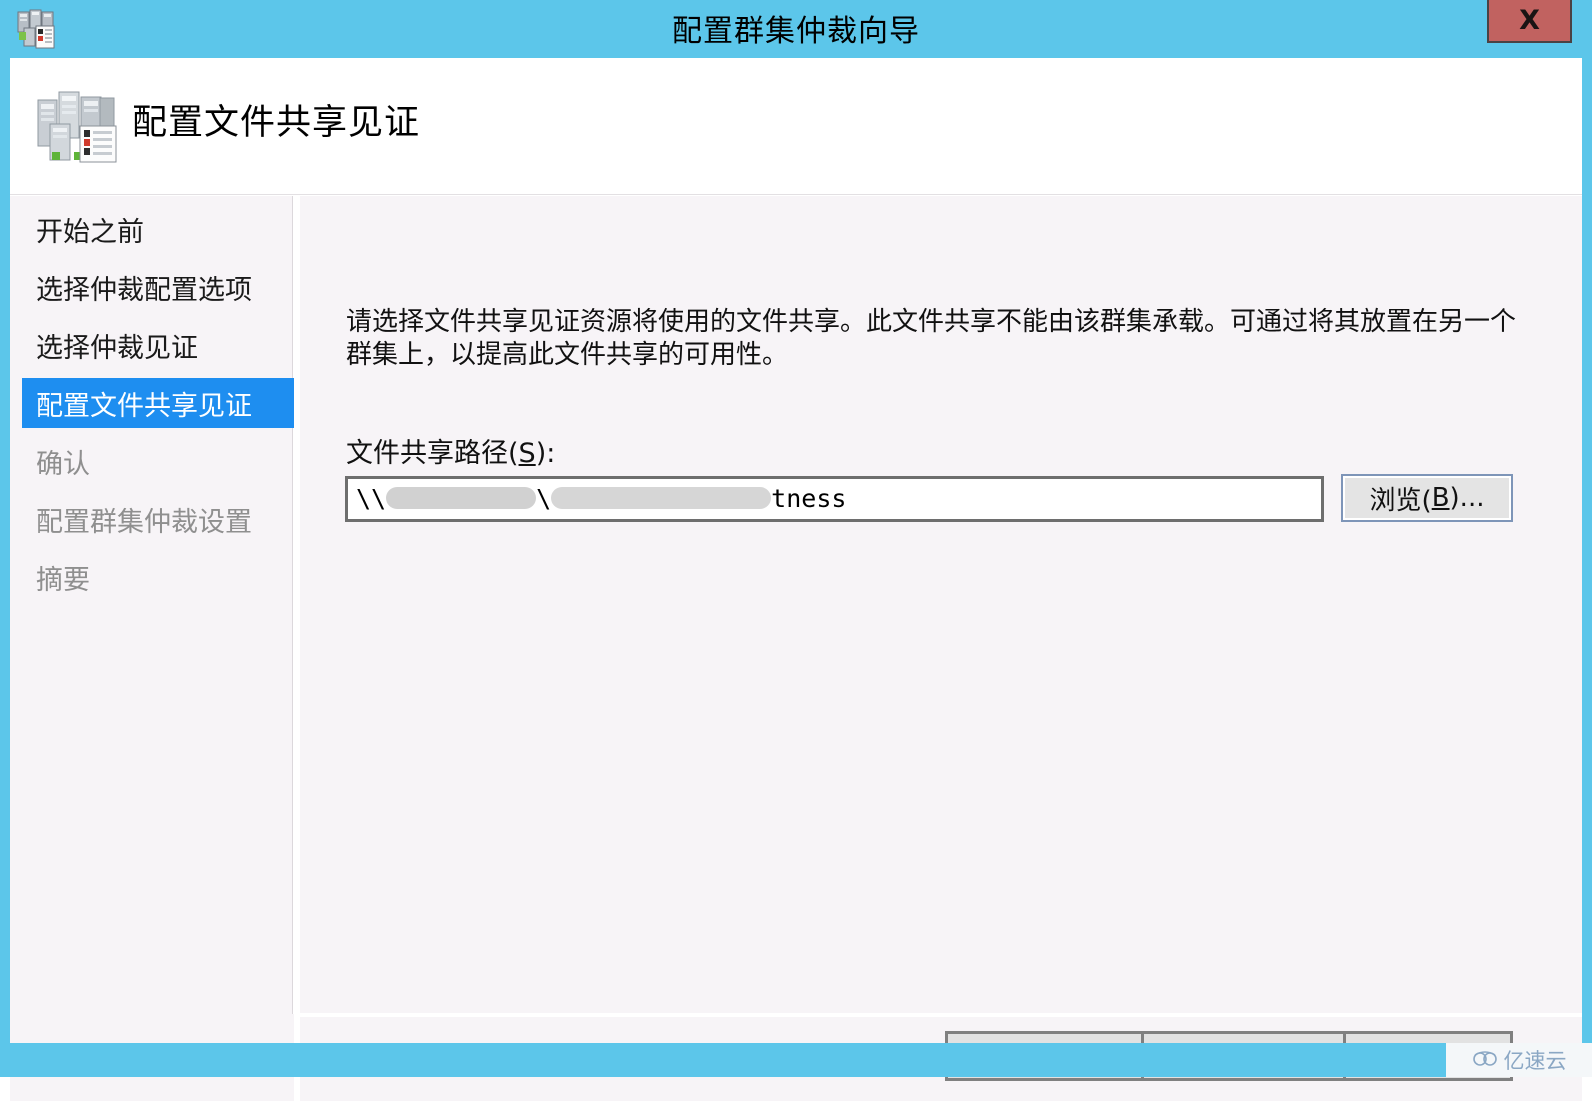 The width and height of the screenshot is (1592, 1101). I want to click on watermark: 亿速云, so click(1519, 1060).